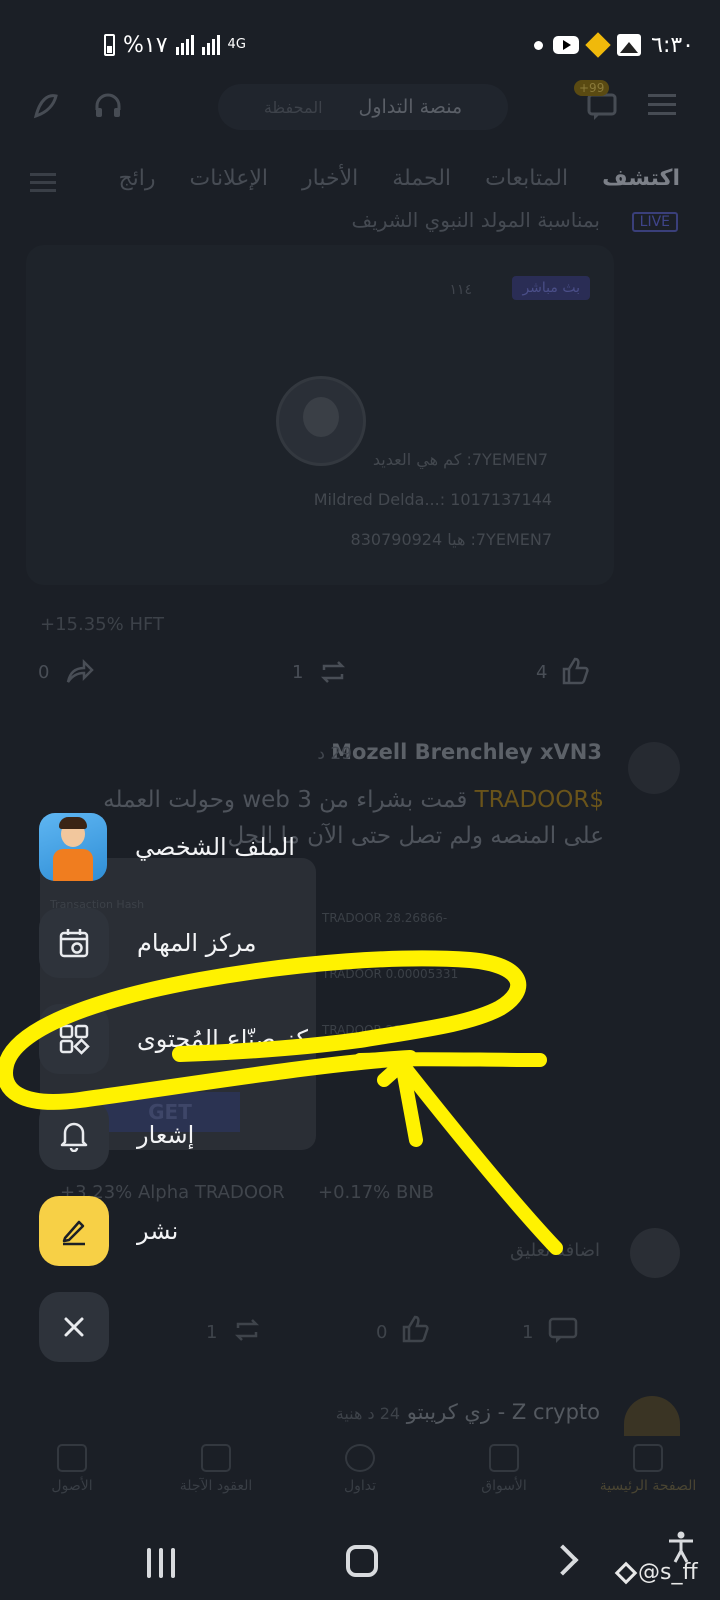 The width and height of the screenshot is (720, 1600). I want to click on futures-icon, so click(216, 1458).